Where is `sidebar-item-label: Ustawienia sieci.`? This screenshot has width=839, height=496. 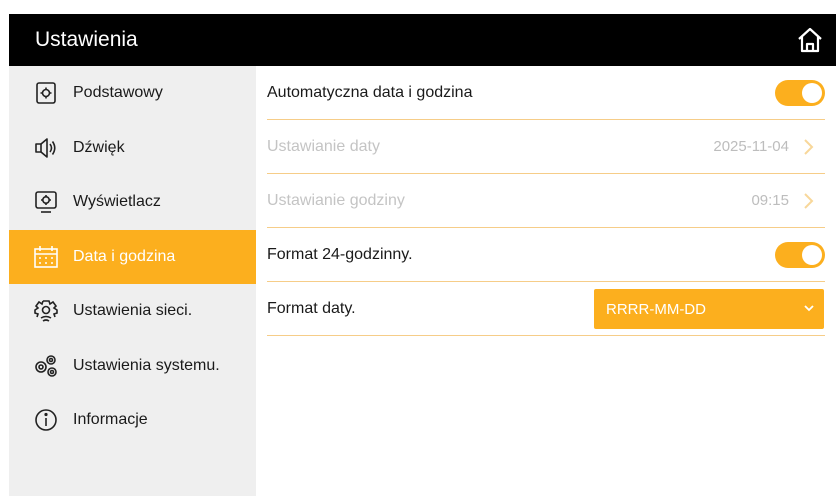
sidebar-item-label: Ustawienia sieci. is located at coordinates (133, 311).